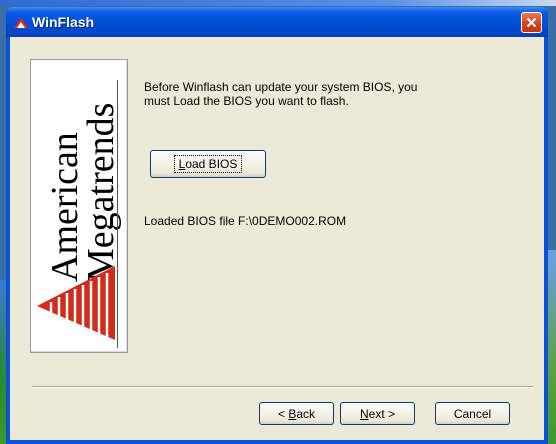  What do you see at coordinates (117, 214) in the screenshot?
I see `logo-divider` at bounding box center [117, 214].